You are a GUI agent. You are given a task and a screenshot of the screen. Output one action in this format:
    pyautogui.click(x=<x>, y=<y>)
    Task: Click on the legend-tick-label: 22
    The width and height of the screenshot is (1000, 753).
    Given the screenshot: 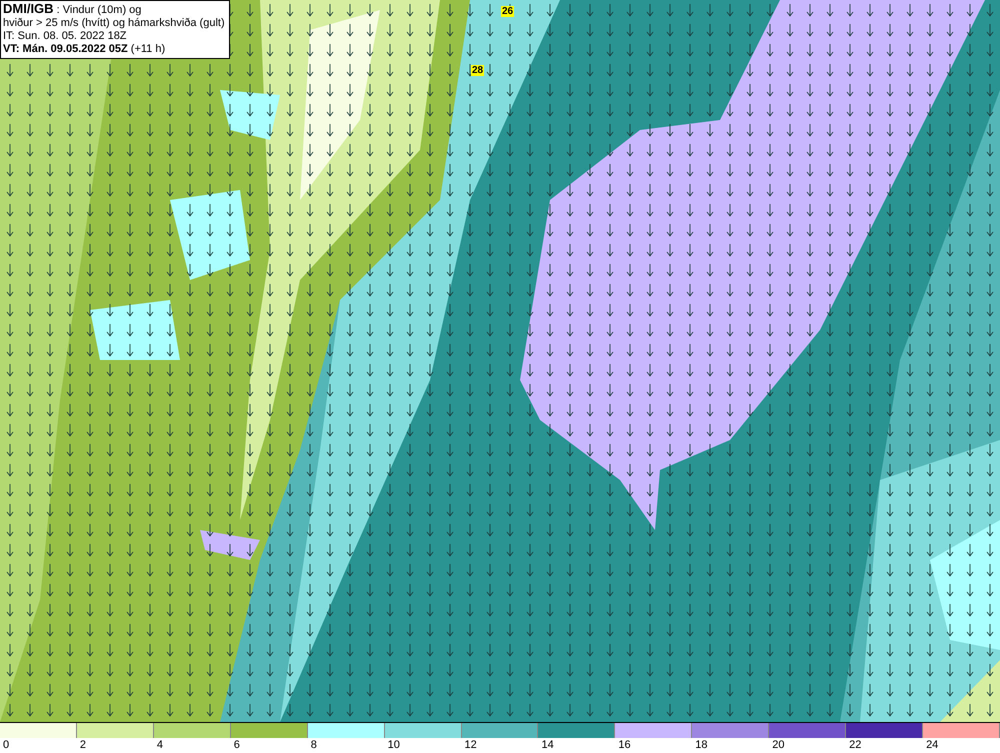 What is the action you would take?
    pyautogui.click(x=855, y=745)
    